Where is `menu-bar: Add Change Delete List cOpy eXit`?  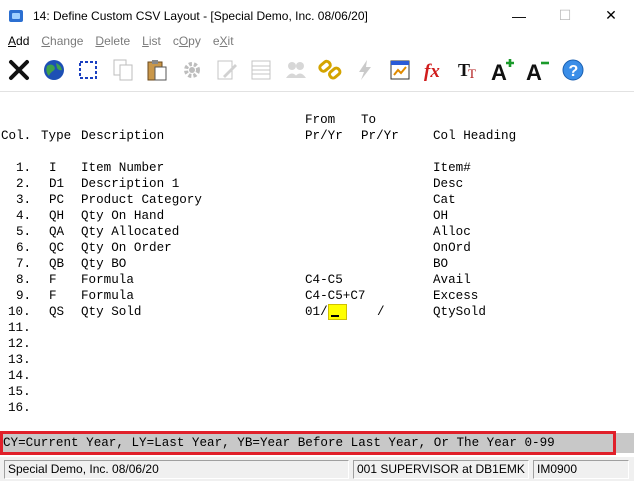
menu-bar: Add Change Delete List cOpy eXit is located at coordinates (317, 41).